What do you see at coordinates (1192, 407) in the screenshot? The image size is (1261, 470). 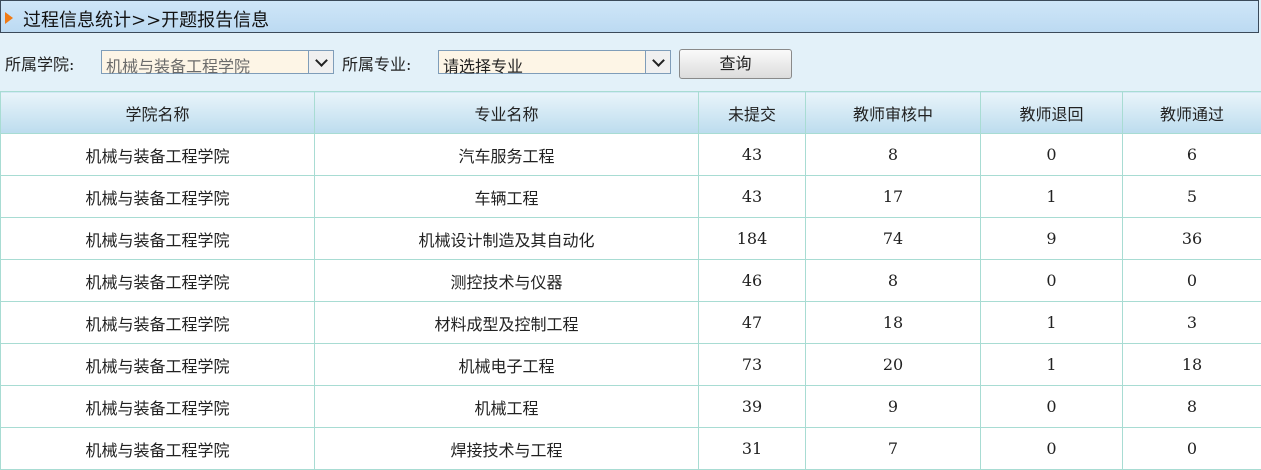 I see `approved-cell: 8` at bounding box center [1192, 407].